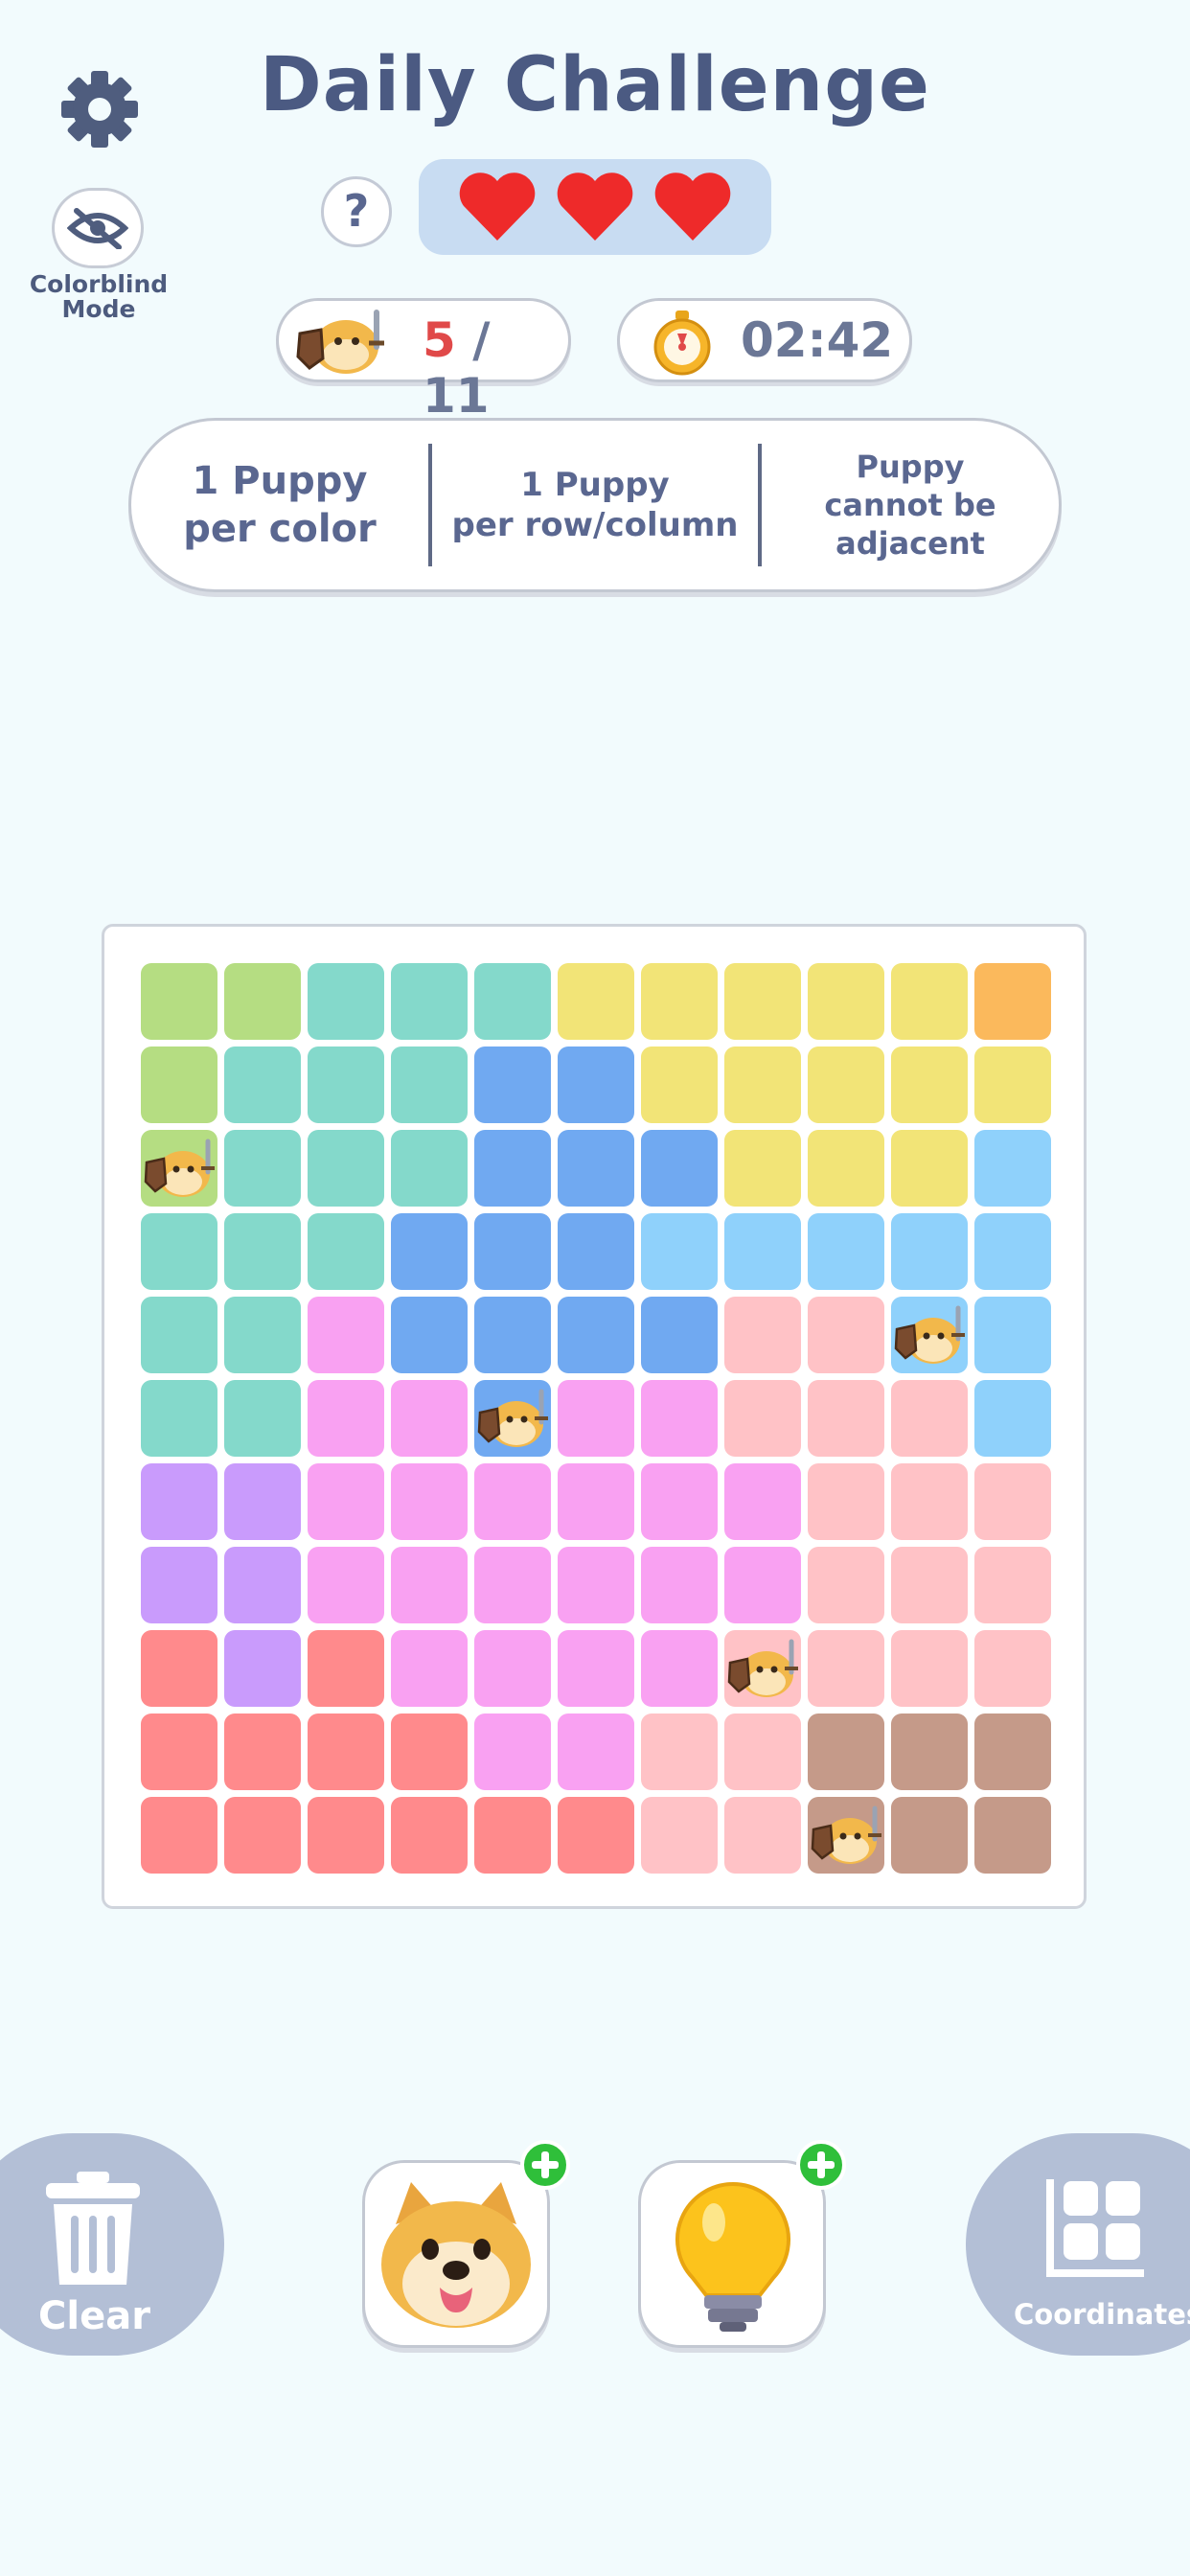 Image resolution: width=1190 pixels, height=2576 pixels. Describe the element at coordinates (112, 2244) in the screenshot. I see `clear-button: Clear` at that location.